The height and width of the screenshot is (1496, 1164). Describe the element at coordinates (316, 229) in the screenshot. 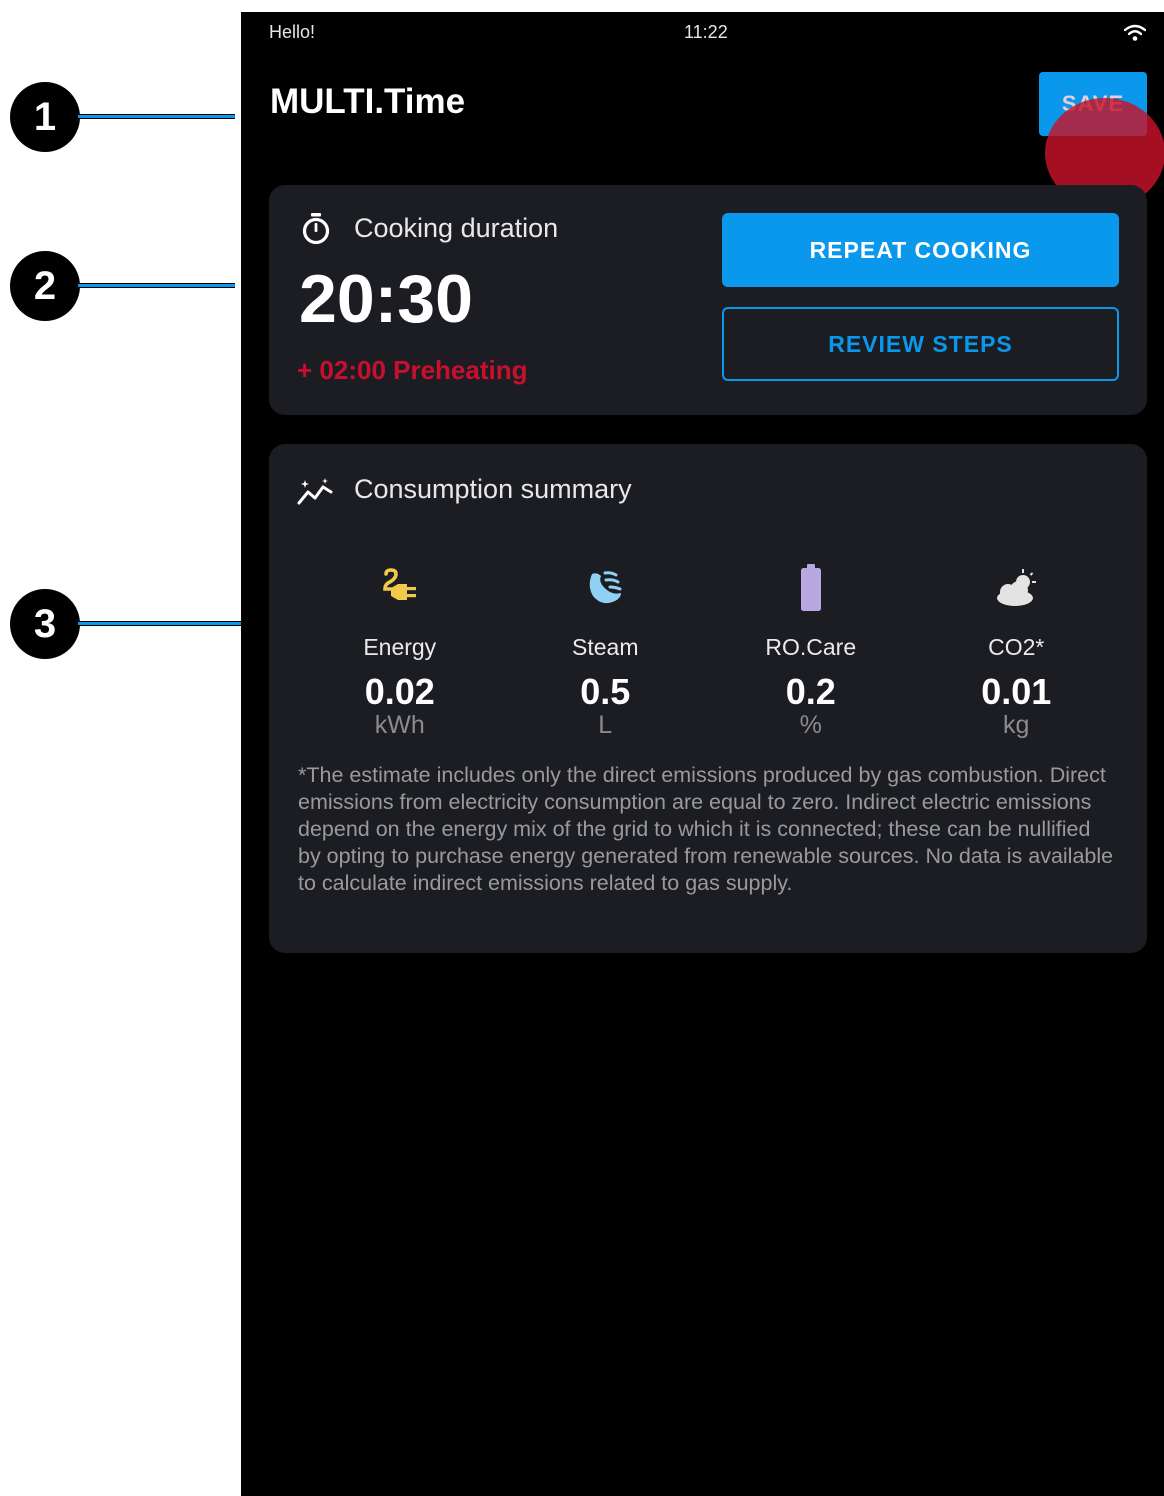

I see `timer-icon` at that location.